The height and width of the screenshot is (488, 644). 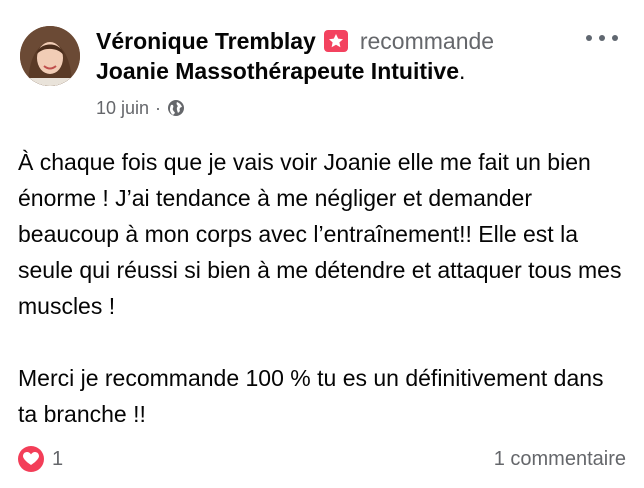 I want to click on author-name: Véronique Tremblay, so click(x=206, y=41).